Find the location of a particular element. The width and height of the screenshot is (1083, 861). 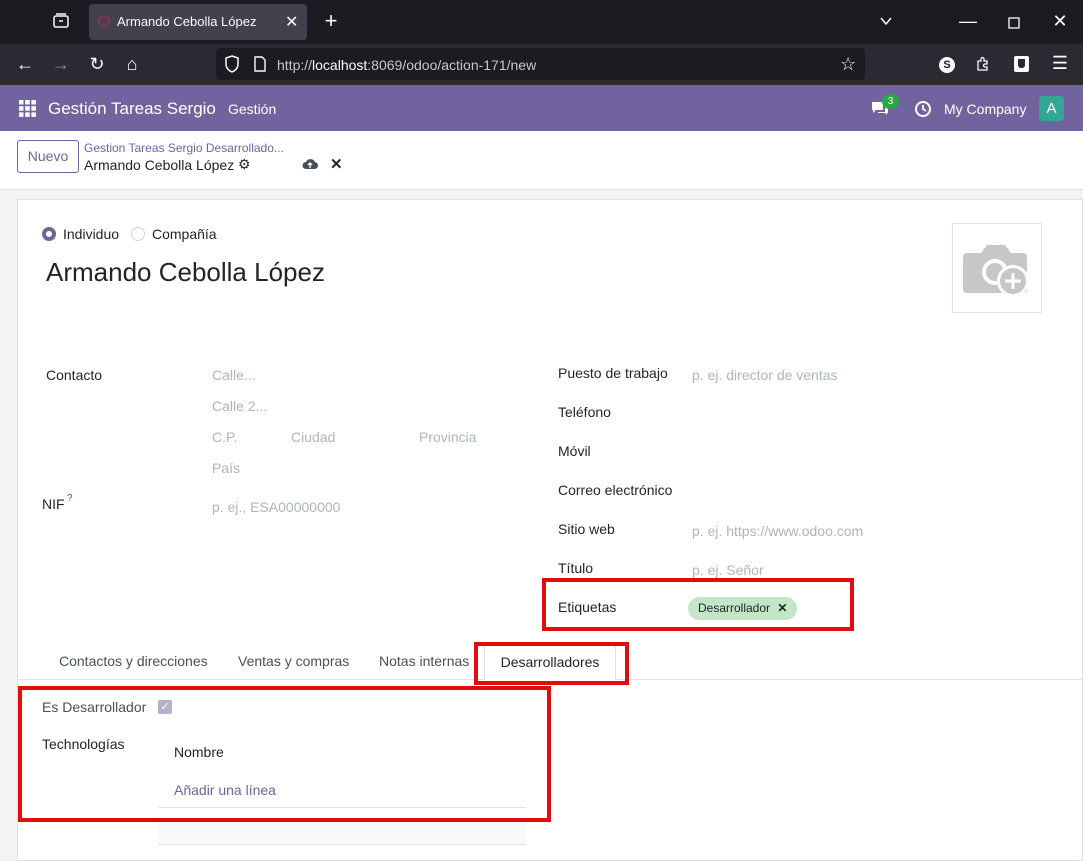

extension-s-icon: S is located at coordinates (947, 65).